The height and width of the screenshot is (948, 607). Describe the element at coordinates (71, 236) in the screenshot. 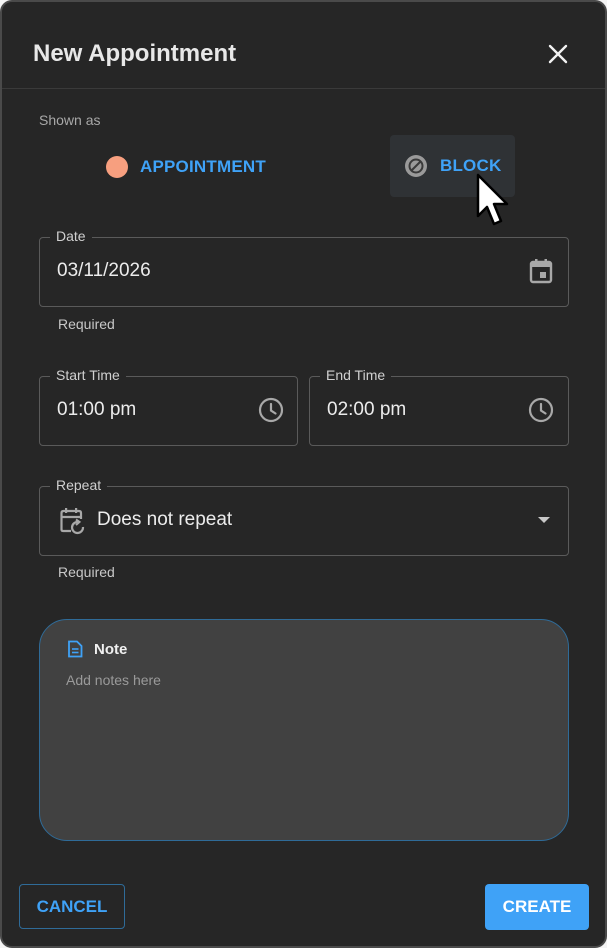

I see `date-field-label: Date` at that location.